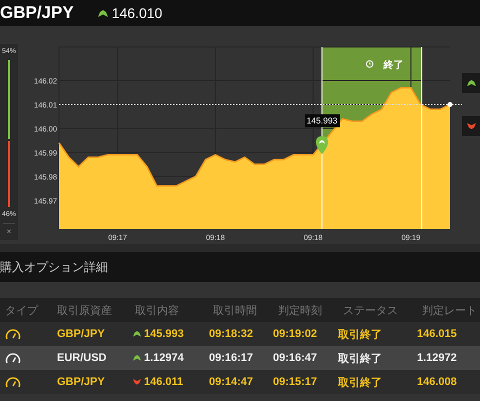  What do you see at coordinates (449, 311) in the screenshot?
I see `column-header: 判定レート` at bounding box center [449, 311].